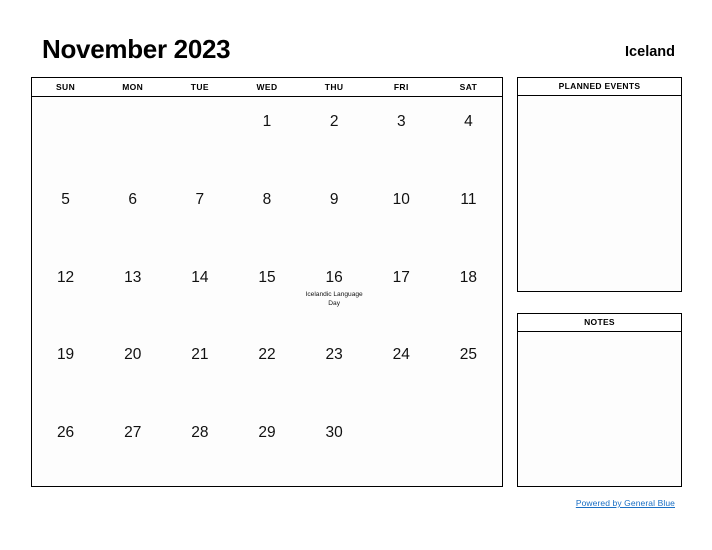 Image resolution: width=712 pixels, height=550 pixels. I want to click on day-of-week-fri: FRI, so click(401, 87).